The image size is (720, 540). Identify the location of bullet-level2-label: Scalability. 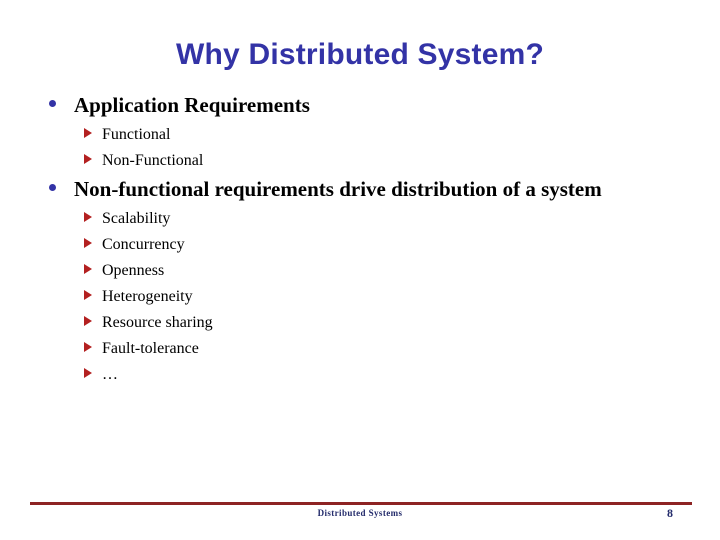
(136, 218).